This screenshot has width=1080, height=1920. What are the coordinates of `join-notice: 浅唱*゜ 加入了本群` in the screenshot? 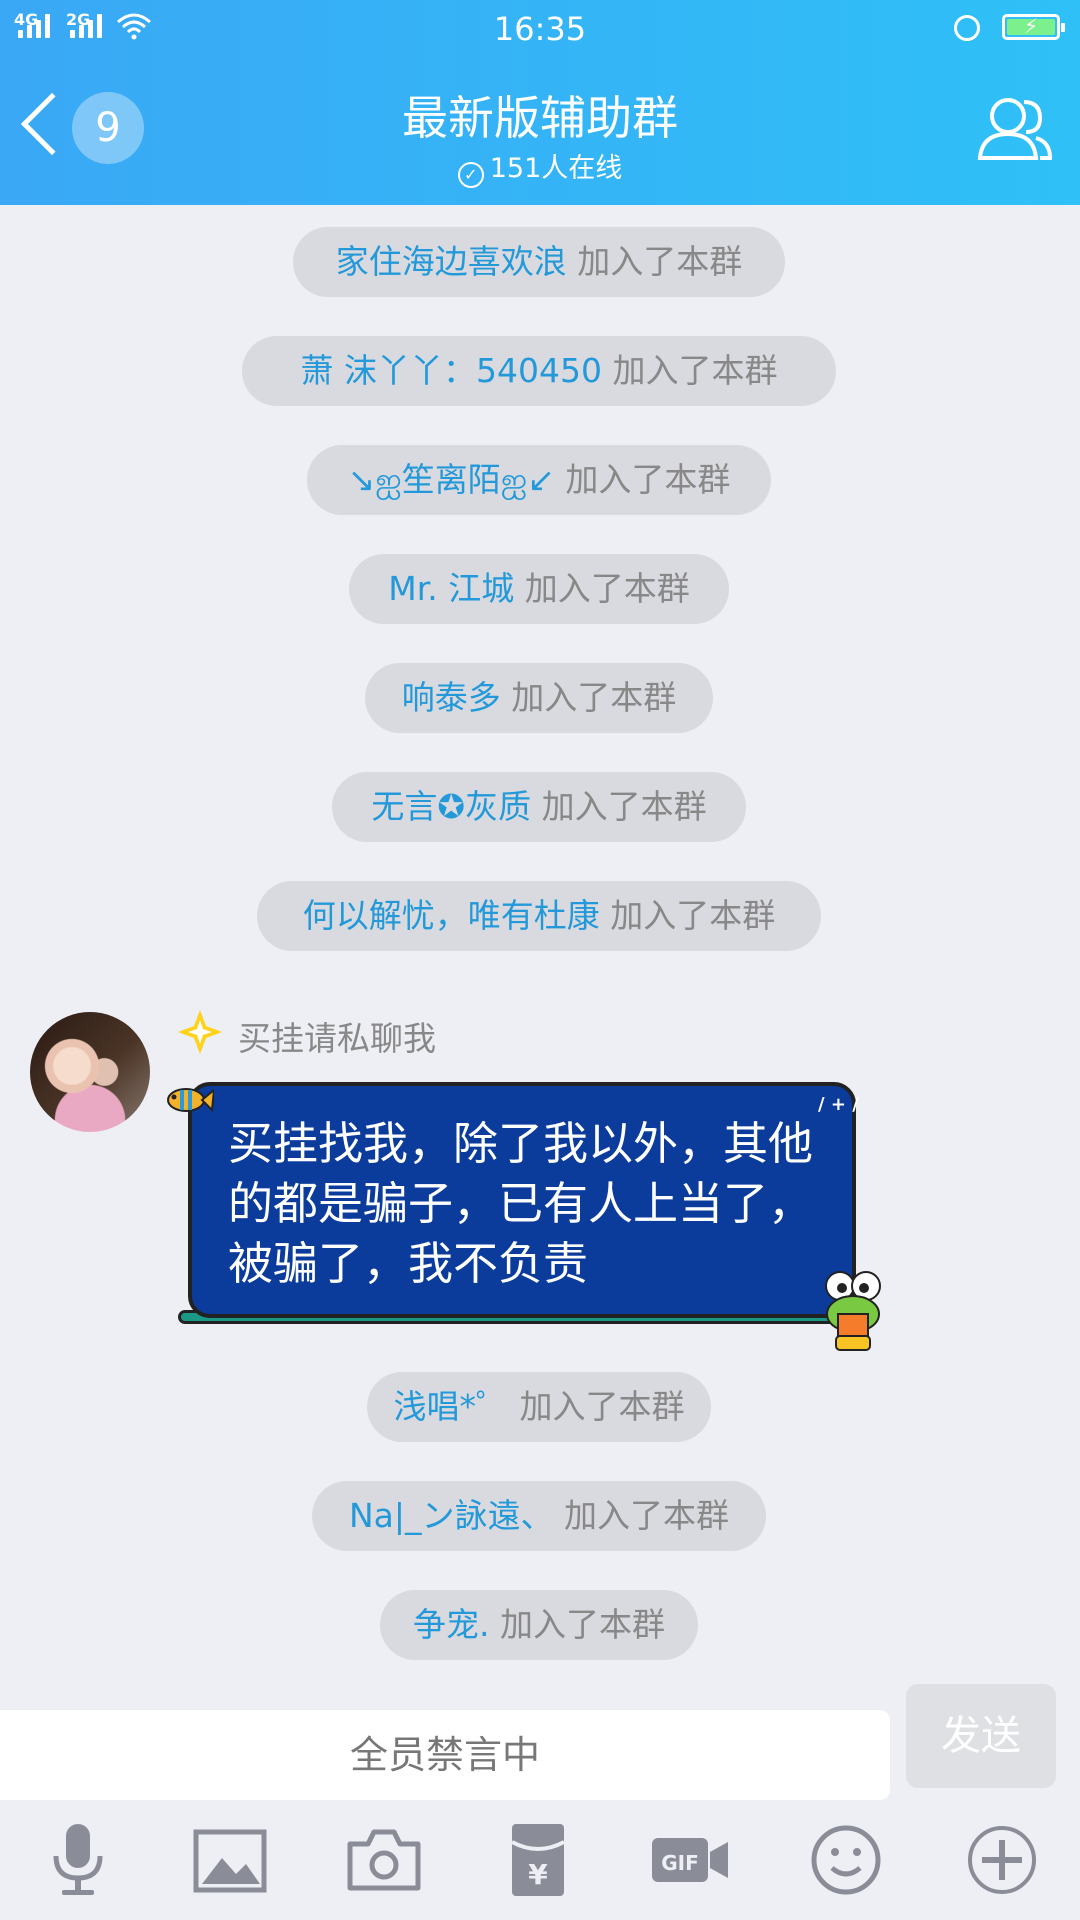 It's located at (539, 1407).